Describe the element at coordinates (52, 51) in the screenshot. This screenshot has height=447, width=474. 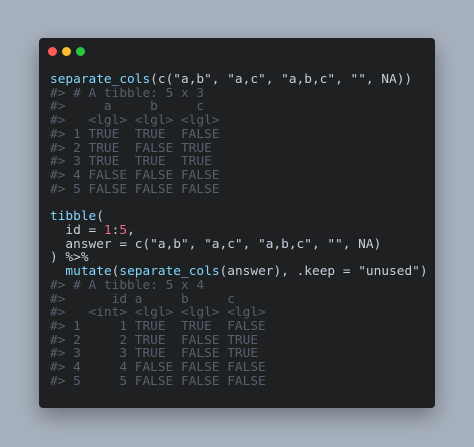
I see `close-dot-icon` at that location.